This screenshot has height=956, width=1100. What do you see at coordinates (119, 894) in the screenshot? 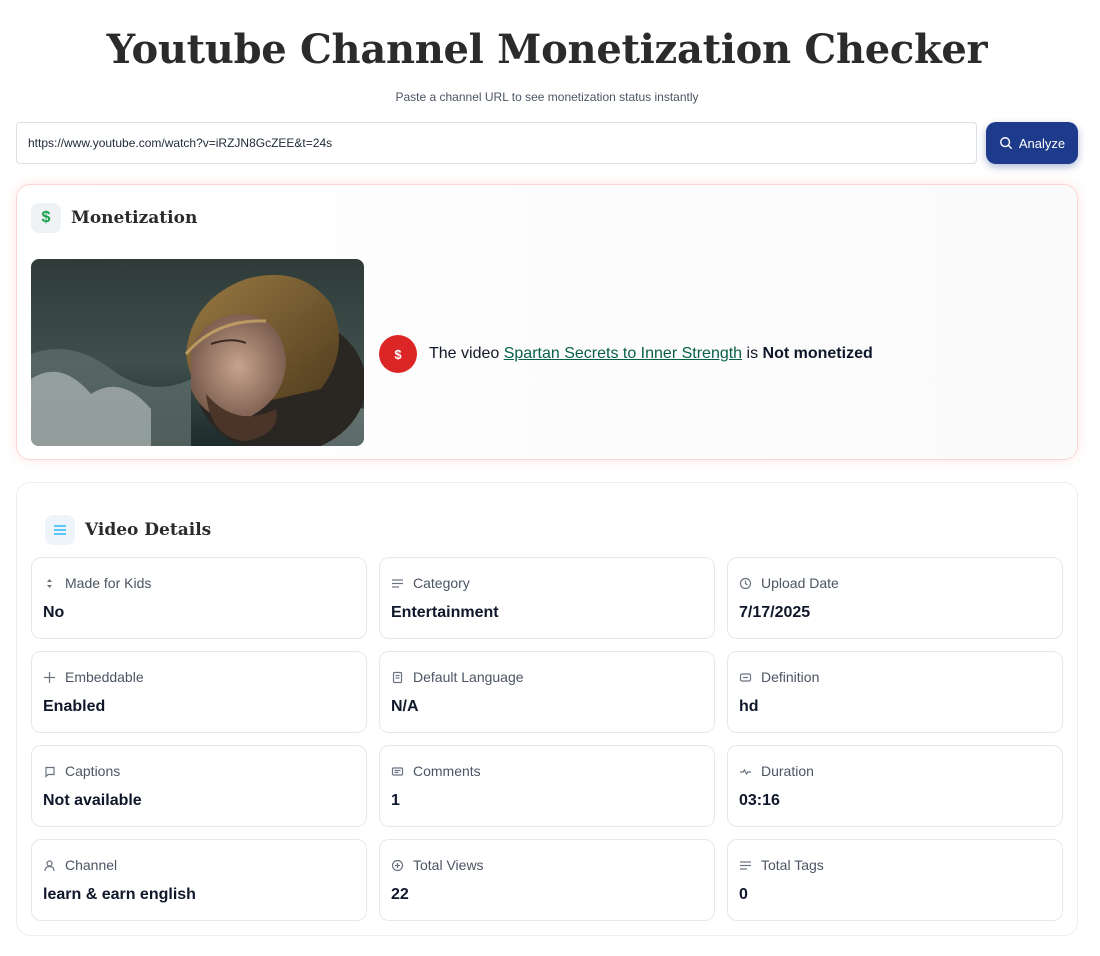
I see `detail-value: learn & earn english` at bounding box center [119, 894].